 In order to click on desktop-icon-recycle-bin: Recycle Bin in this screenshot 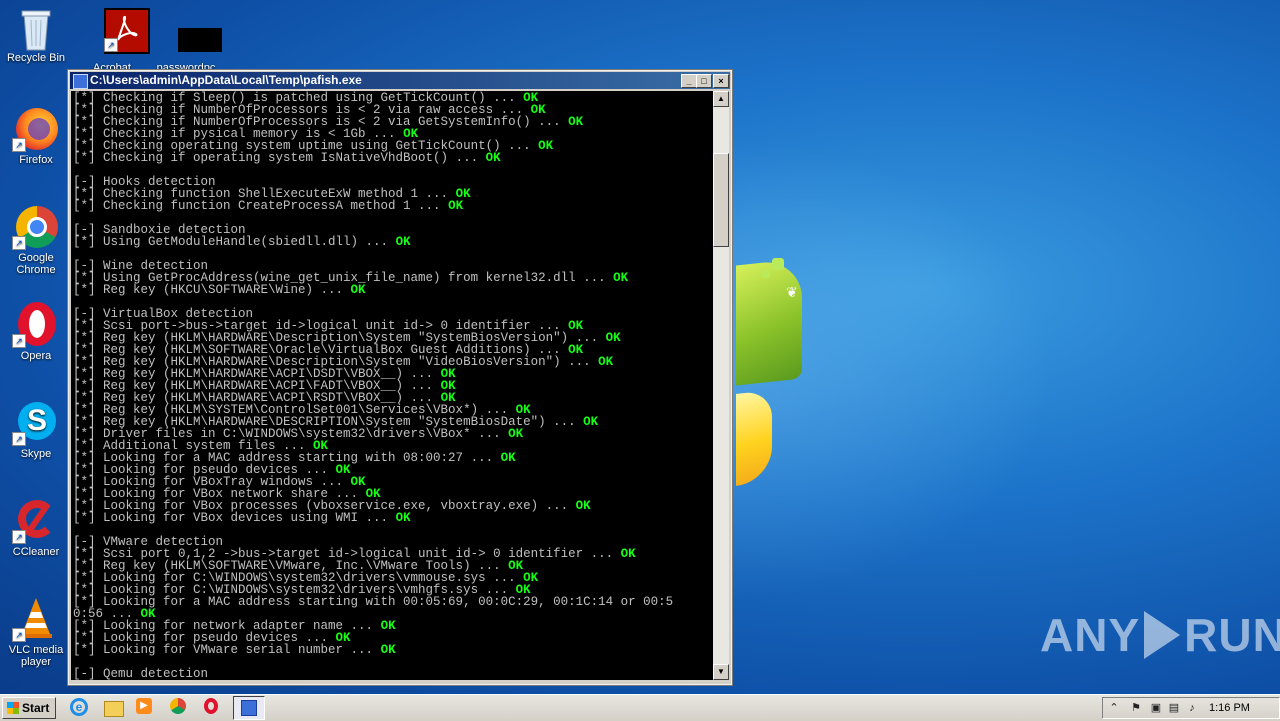, I will do `click(36, 35)`.